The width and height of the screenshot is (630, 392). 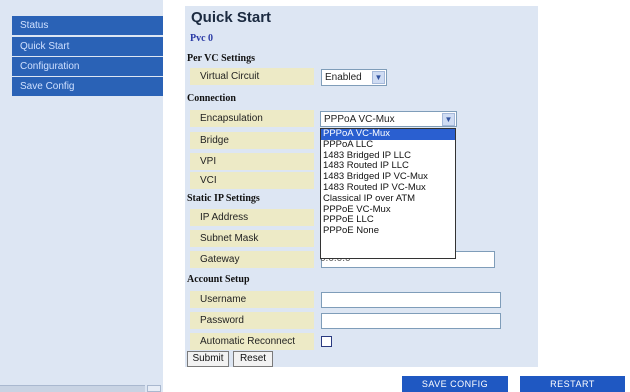 I want to click on password-label: Password, so click(x=252, y=320).